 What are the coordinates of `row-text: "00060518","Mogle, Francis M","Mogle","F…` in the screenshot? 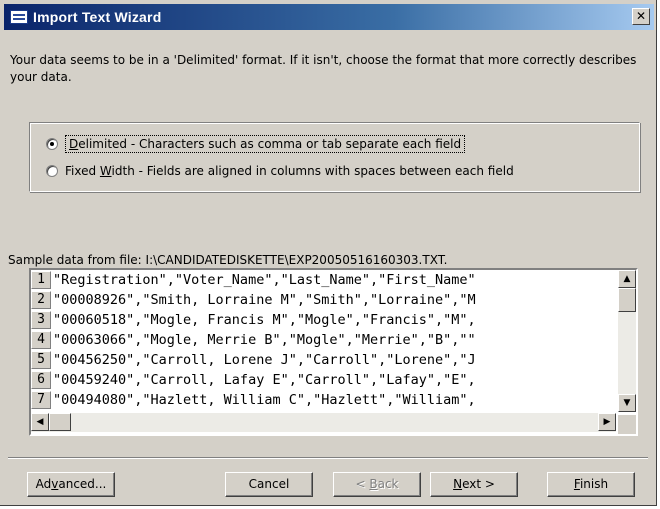 It's located at (264, 320).